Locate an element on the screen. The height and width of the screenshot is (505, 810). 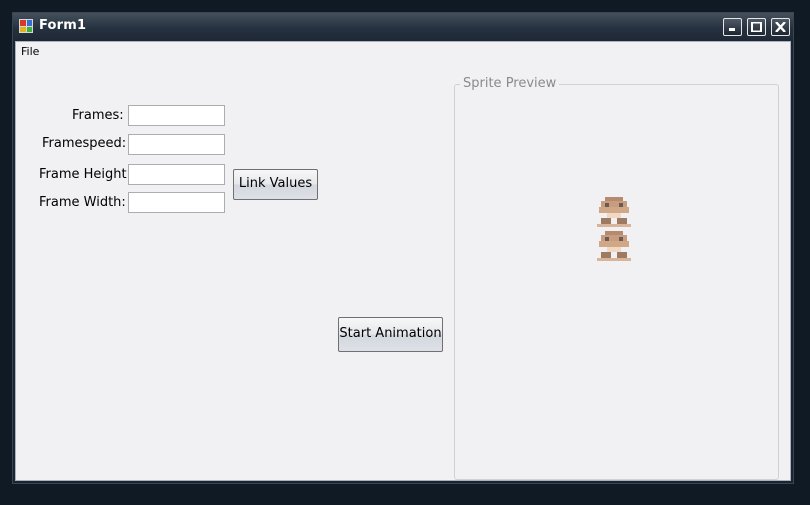
minimize-button is located at coordinates (732, 27).